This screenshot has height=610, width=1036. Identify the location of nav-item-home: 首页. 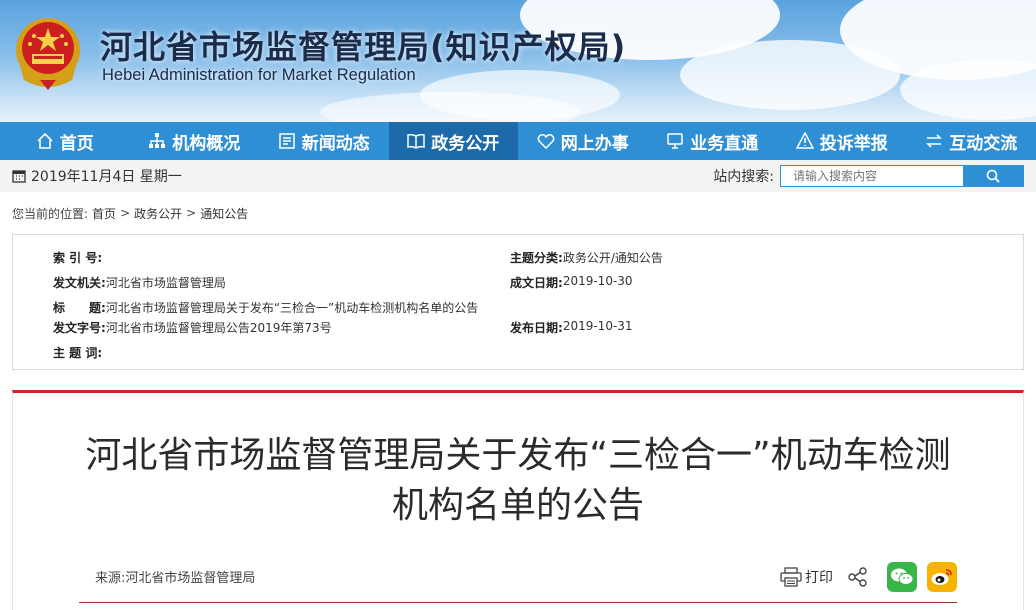
(65, 141).